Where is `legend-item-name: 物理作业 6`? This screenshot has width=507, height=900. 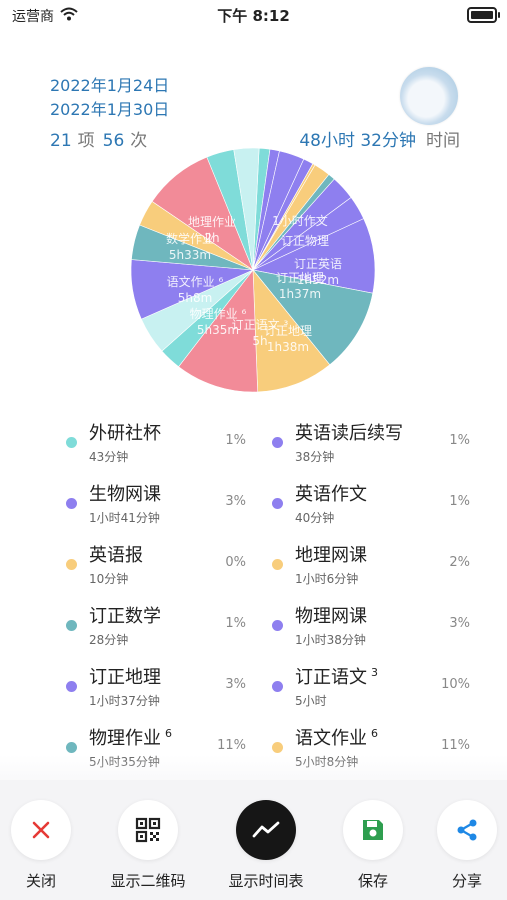 legend-item-name: 物理作业 6 is located at coordinates (130, 737).